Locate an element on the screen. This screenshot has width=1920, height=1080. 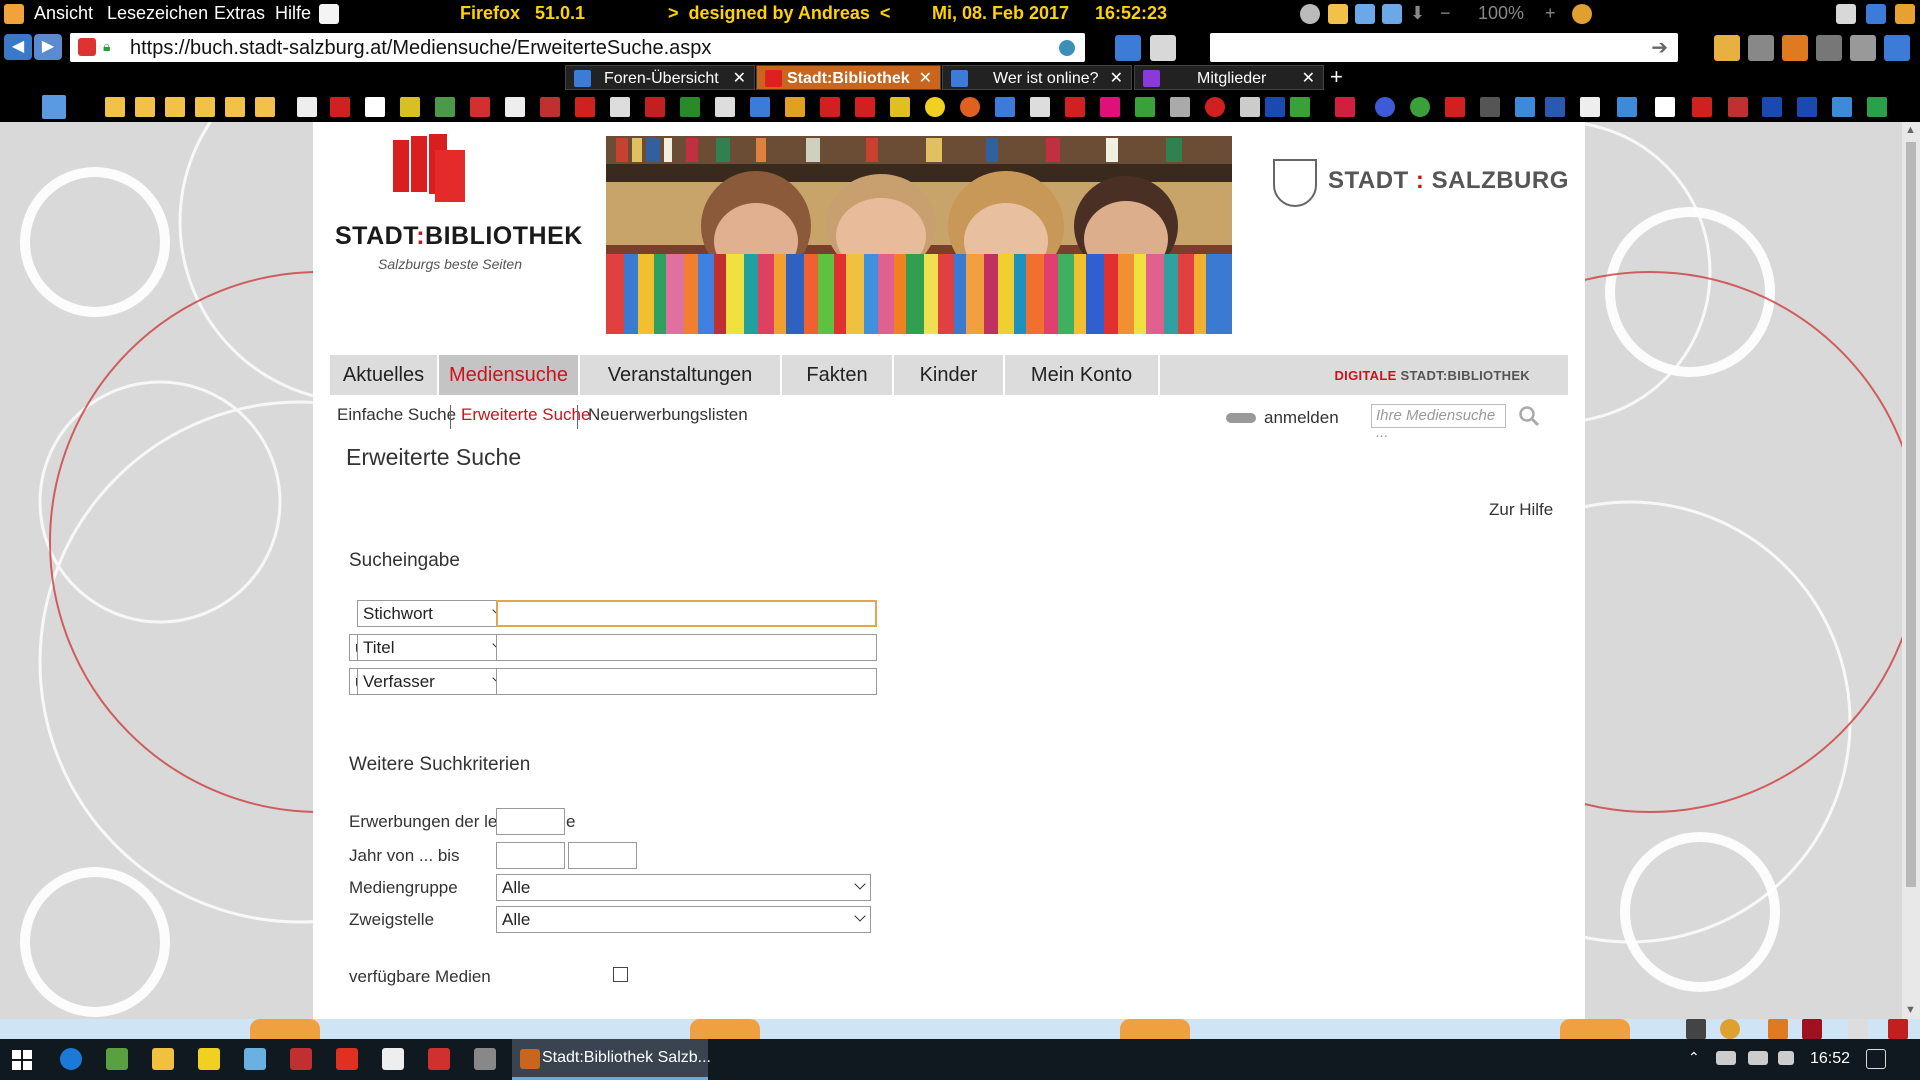
zoom-level: 100% is located at coordinates (1501, 13).